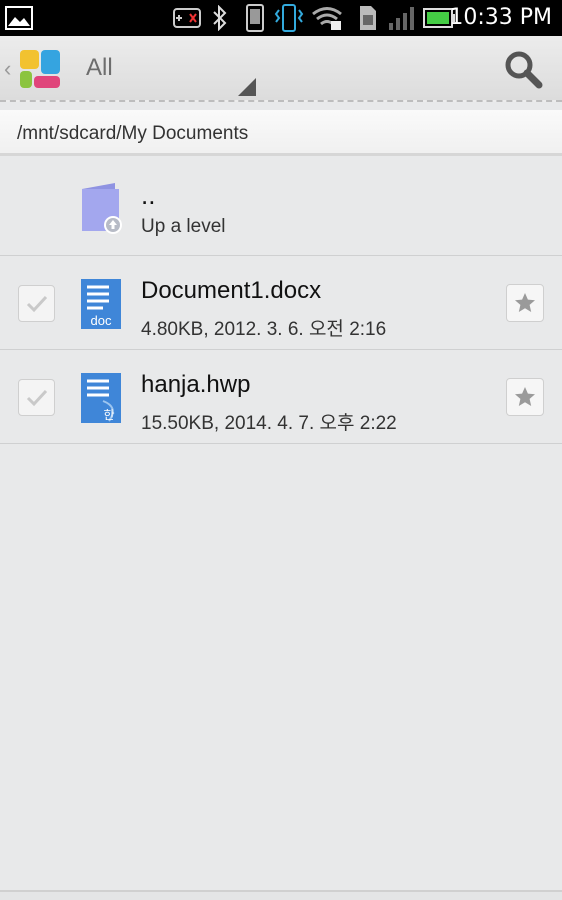  Describe the element at coordinates (148, 195) in the screenshot. I see `file-name: ..` at that location.